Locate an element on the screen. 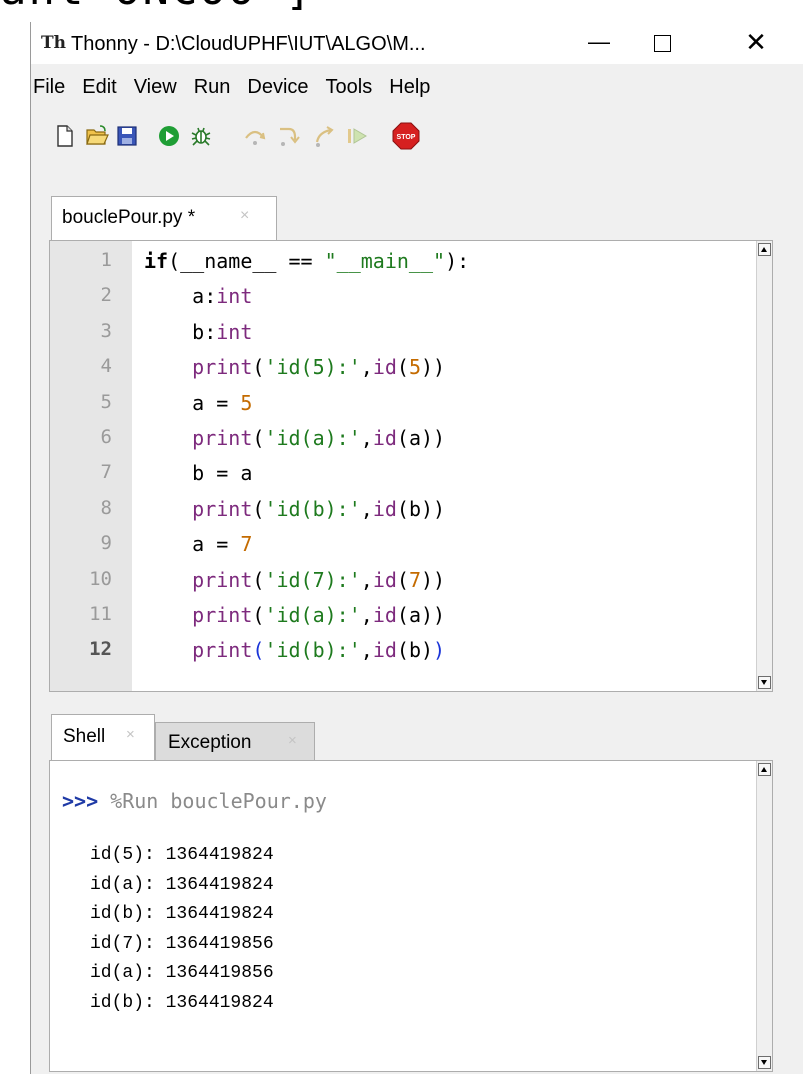 The image size is (803, 1074). shell-output-line: id(a): 1364419824 is located at coordinates (182, 884).